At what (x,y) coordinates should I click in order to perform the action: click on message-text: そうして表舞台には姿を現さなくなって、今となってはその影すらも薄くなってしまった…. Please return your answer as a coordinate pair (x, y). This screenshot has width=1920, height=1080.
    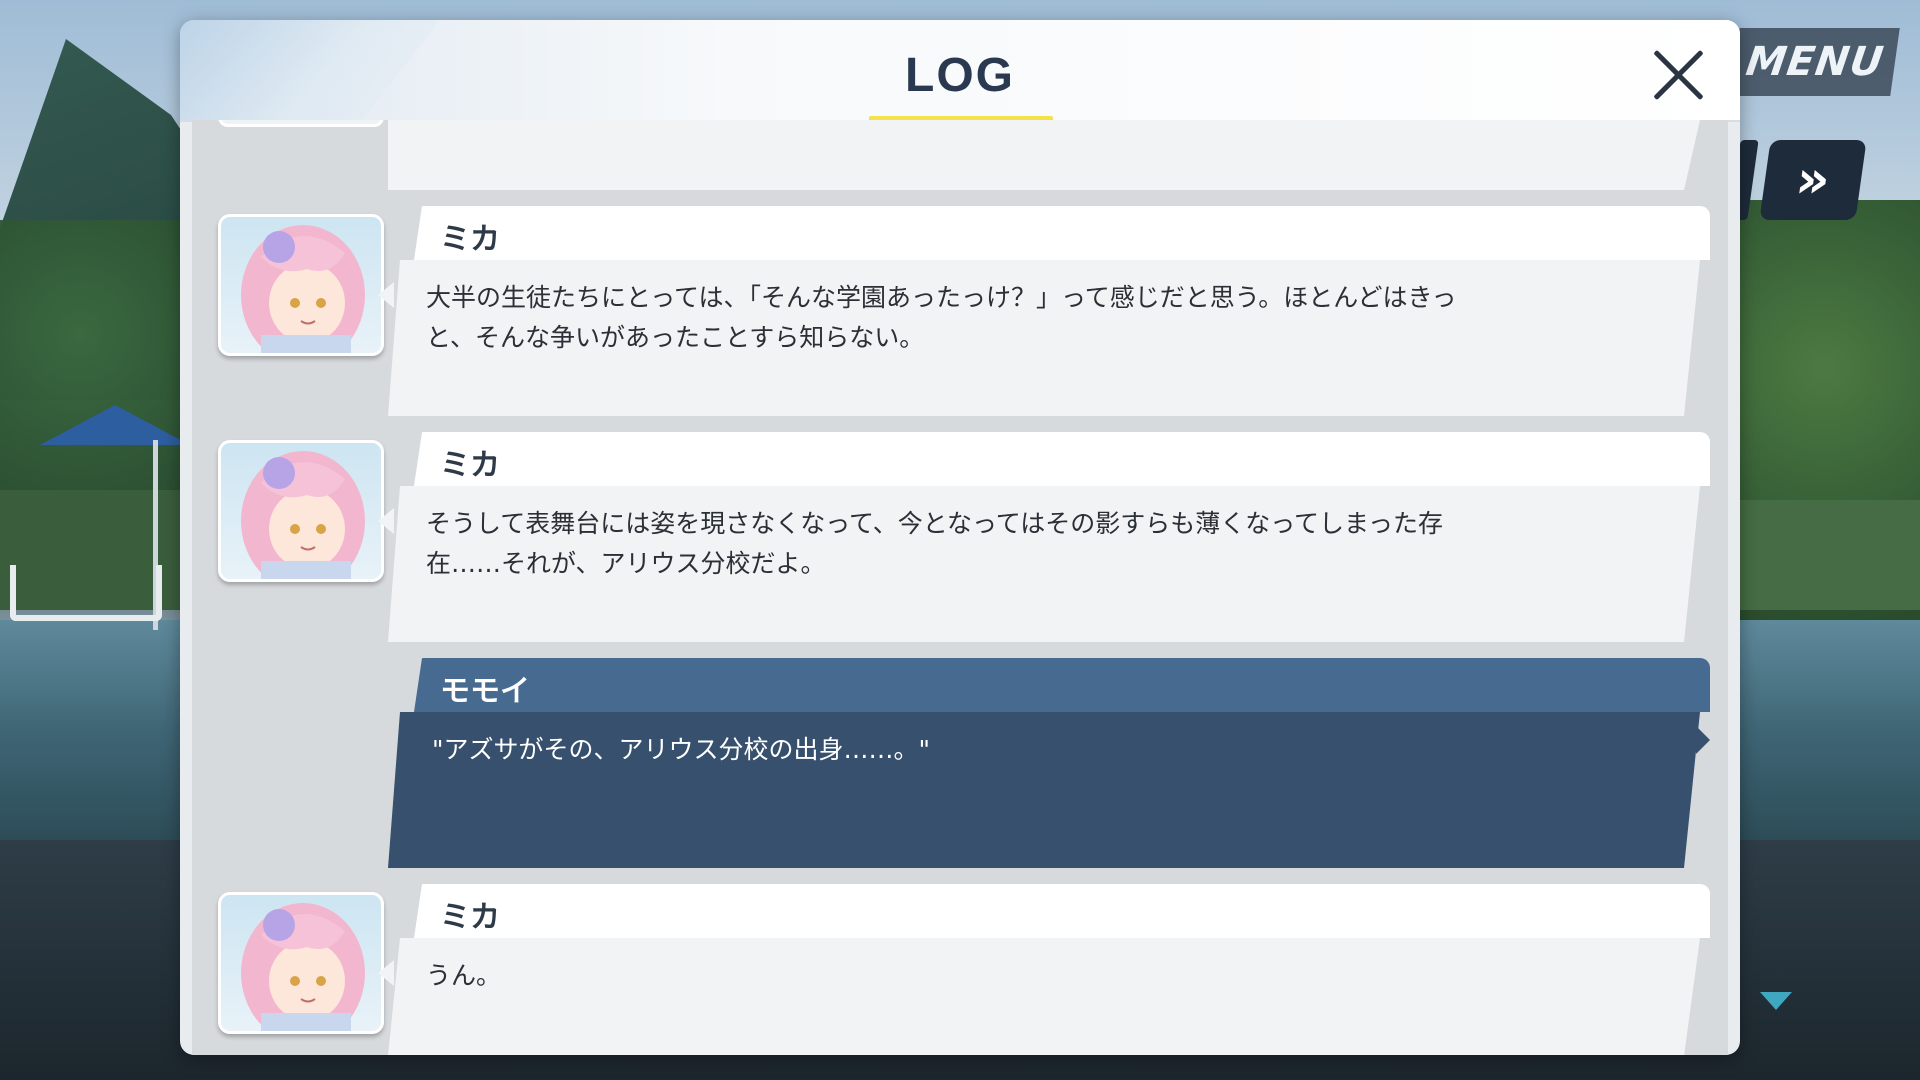
    Looking at the image, I should click on (935, 543).